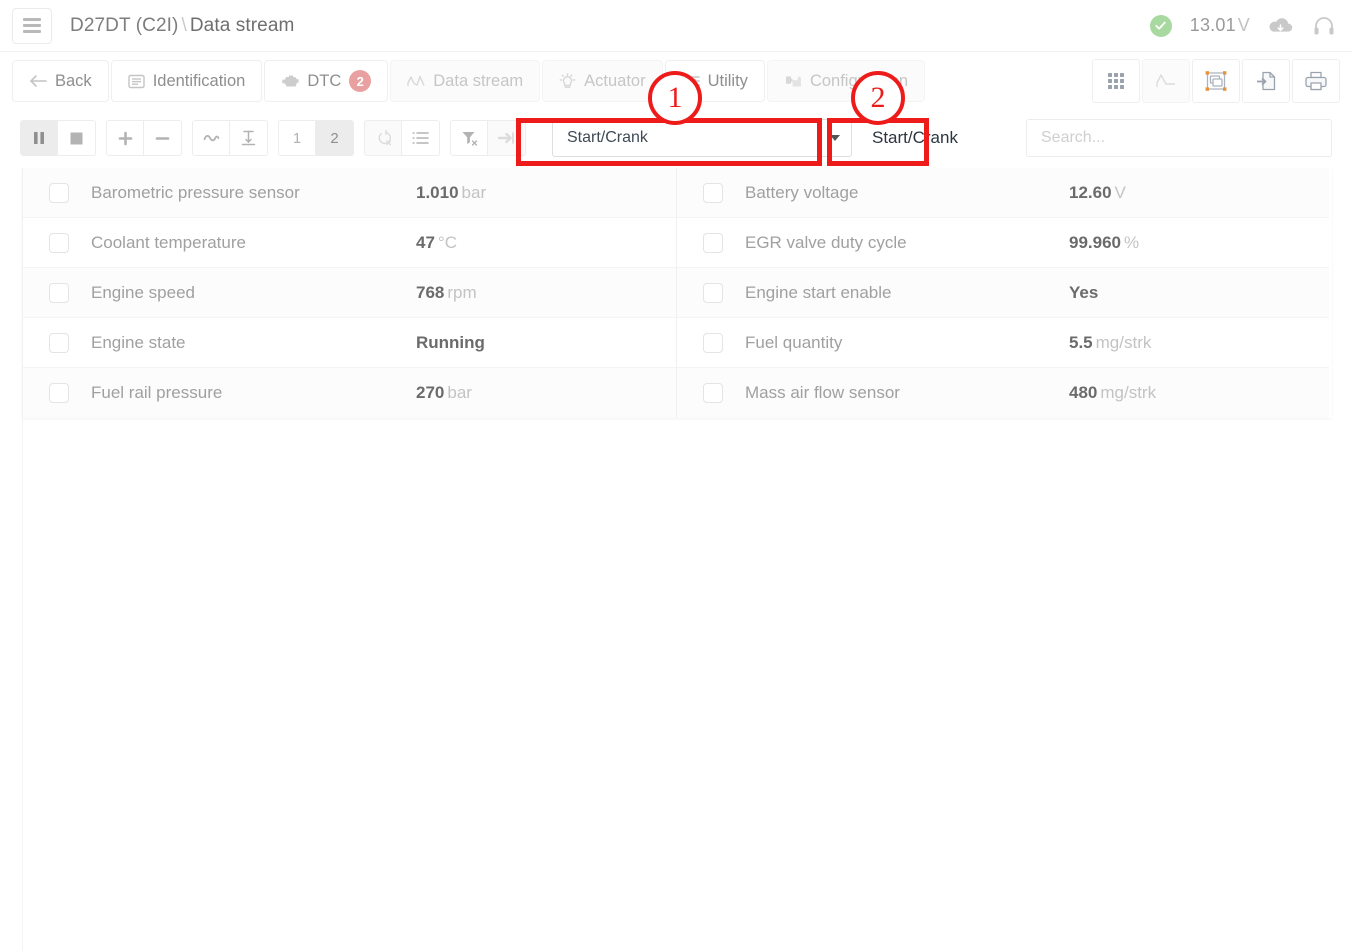 The image size is (1352, 951). Describe the element at coordinates (1003, 393) in the screenshot. I see `table-row: Mass air flow sensor 480 mg/strk` at that location.